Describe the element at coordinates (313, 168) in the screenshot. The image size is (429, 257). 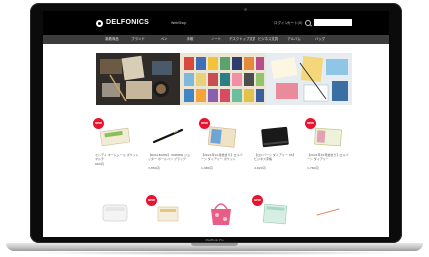
I see `product-price: 1,760円` at that location.